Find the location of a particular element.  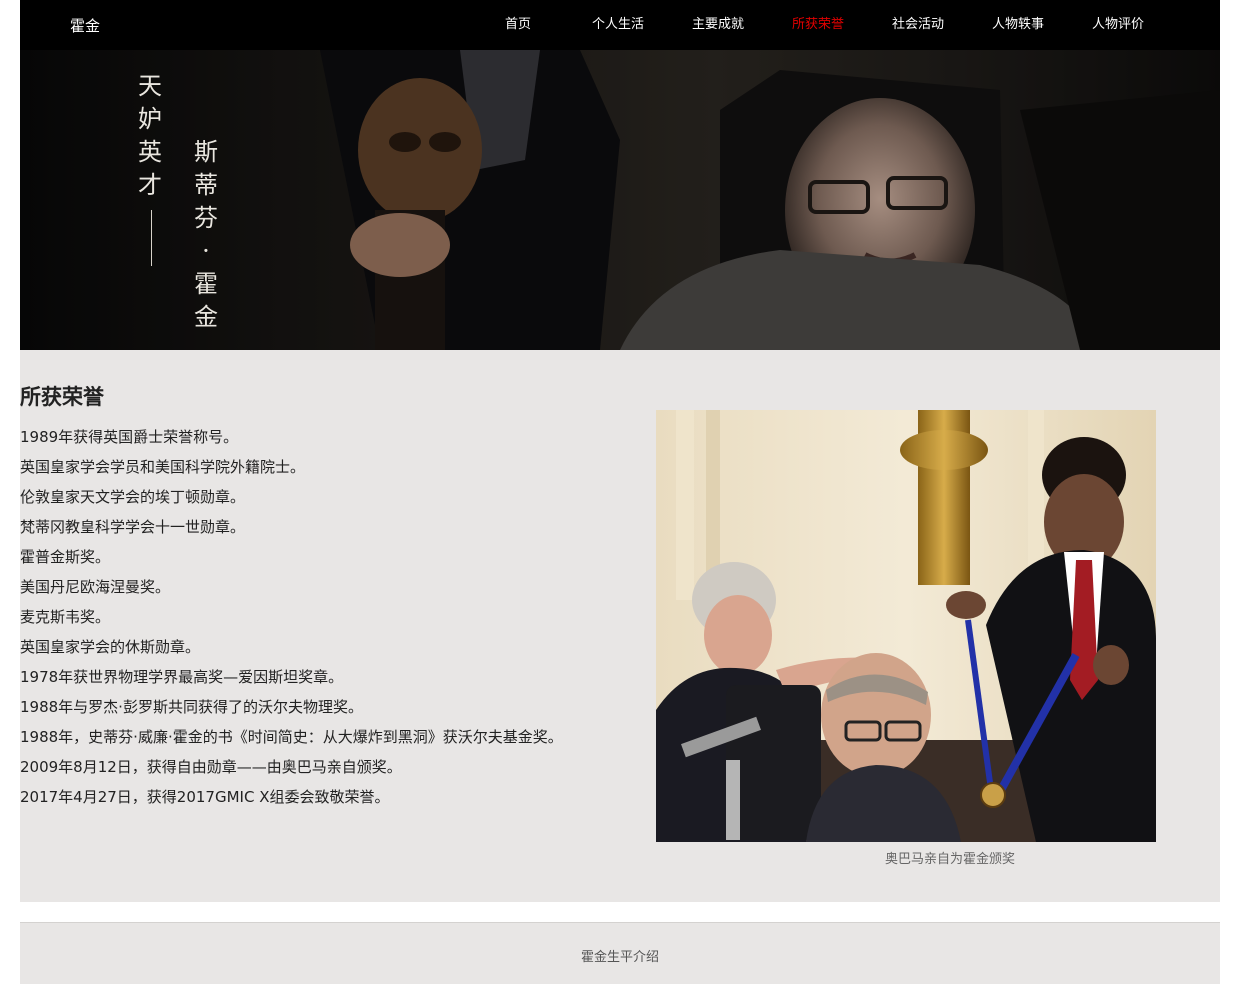

nav-item-achievements: 主要成就 is located at coordinates (718, 25).